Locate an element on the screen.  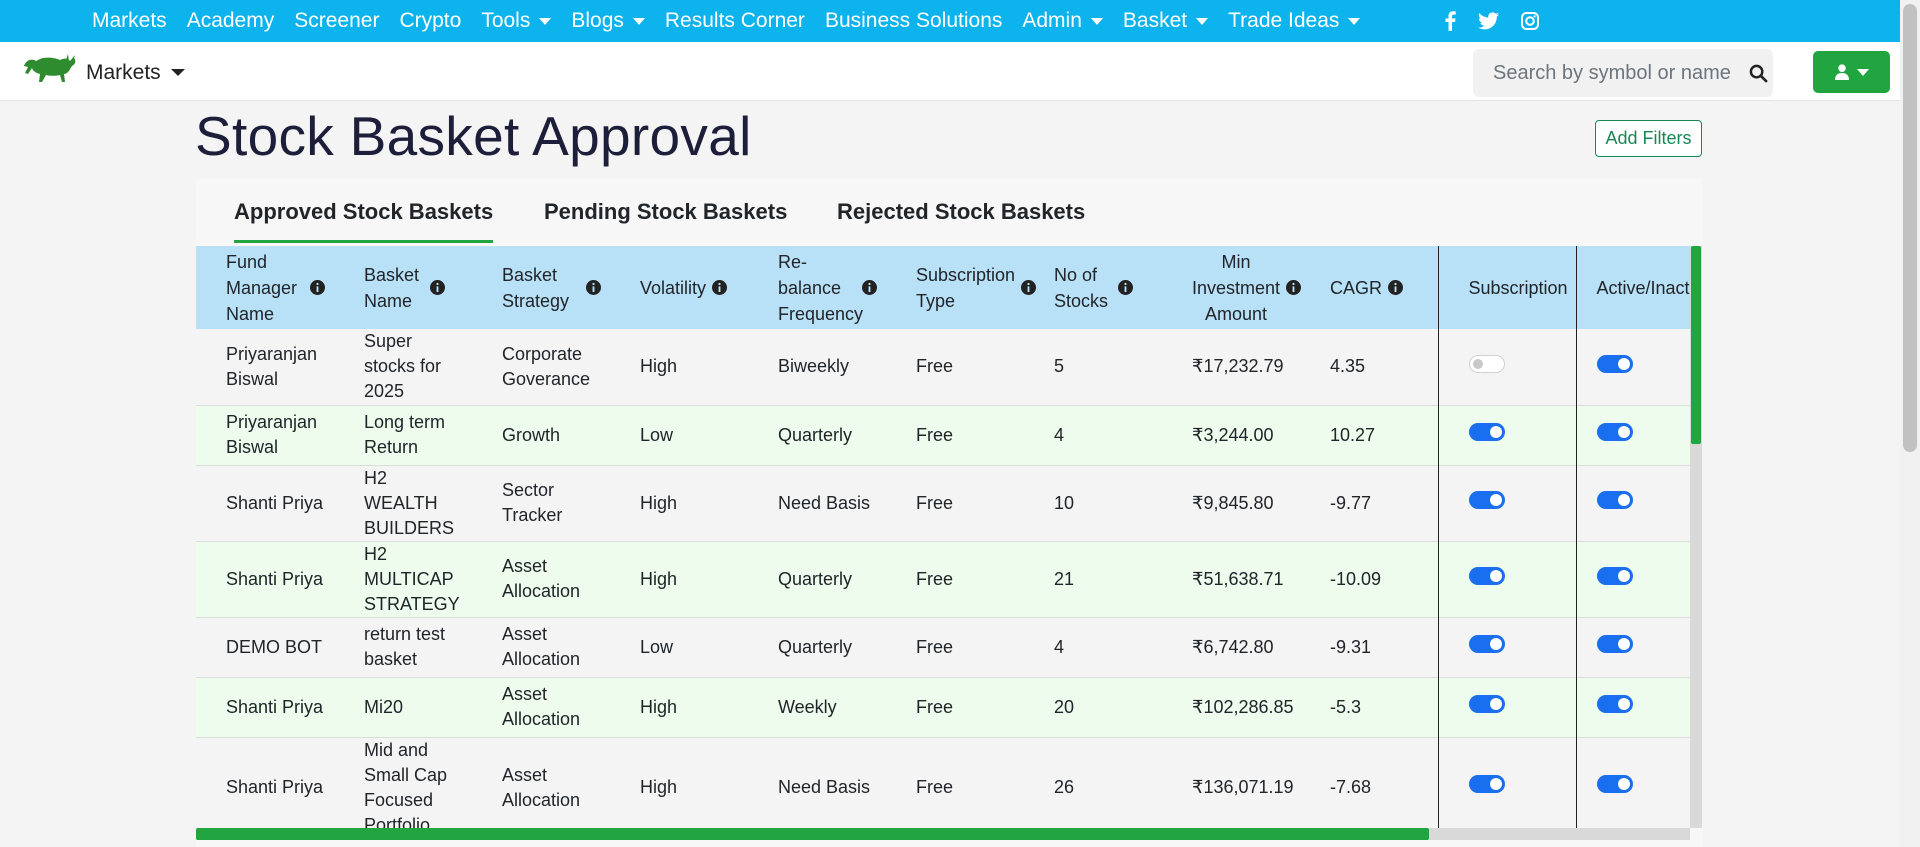
cell-basket: H2 WEALTH BUILDERS is located at coordinates (409, 502).